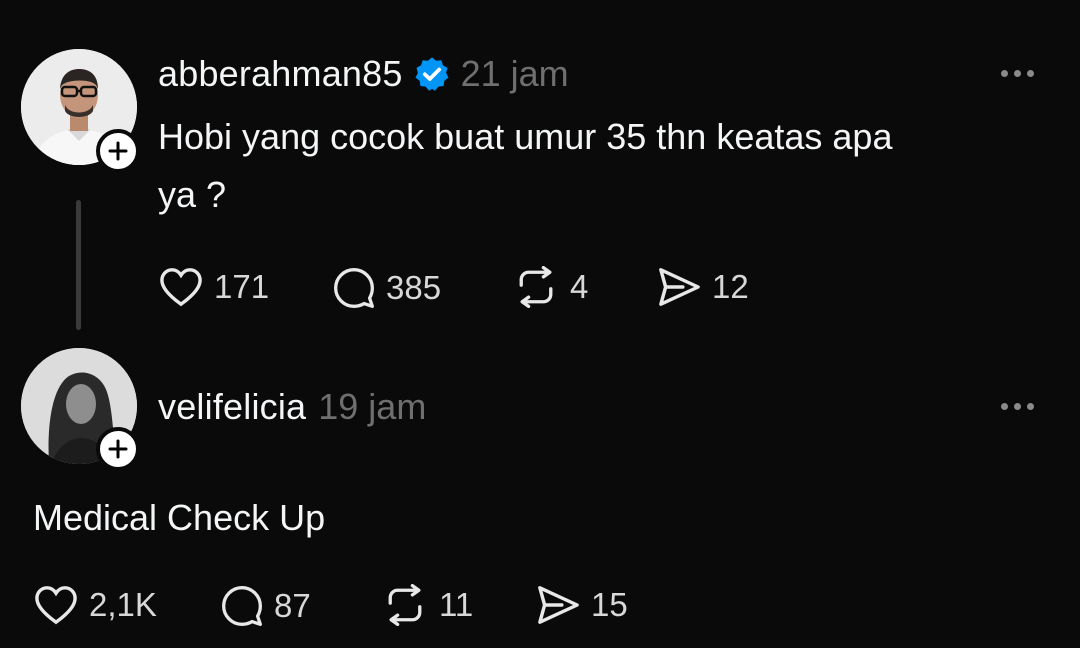  I want to click on post2-repost-button: 11, so click(427, 605).